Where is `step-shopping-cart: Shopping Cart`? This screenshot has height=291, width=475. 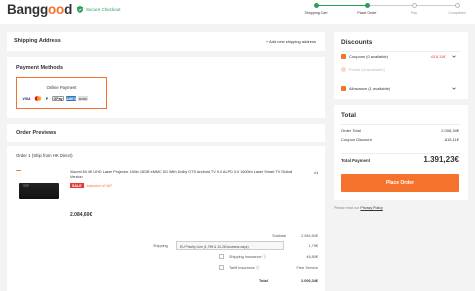
step-shopping-cart: Shopping Cart is located at coordinates (316, 9).